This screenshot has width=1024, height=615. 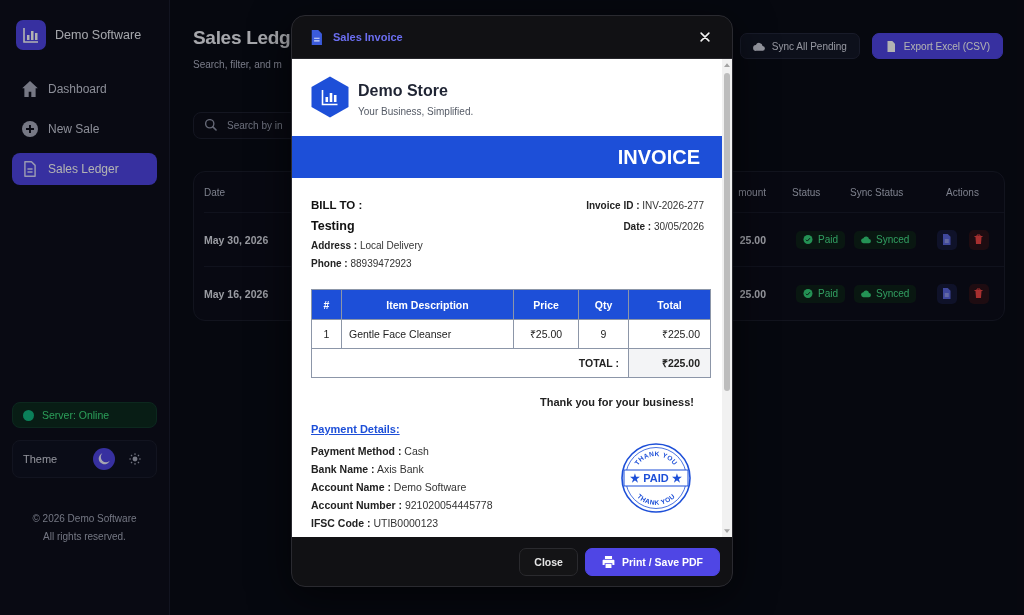 What do you see at coordinates (669, 304) in the screenshot?
I see `column-header: Total` at bounding box center [669, 304].